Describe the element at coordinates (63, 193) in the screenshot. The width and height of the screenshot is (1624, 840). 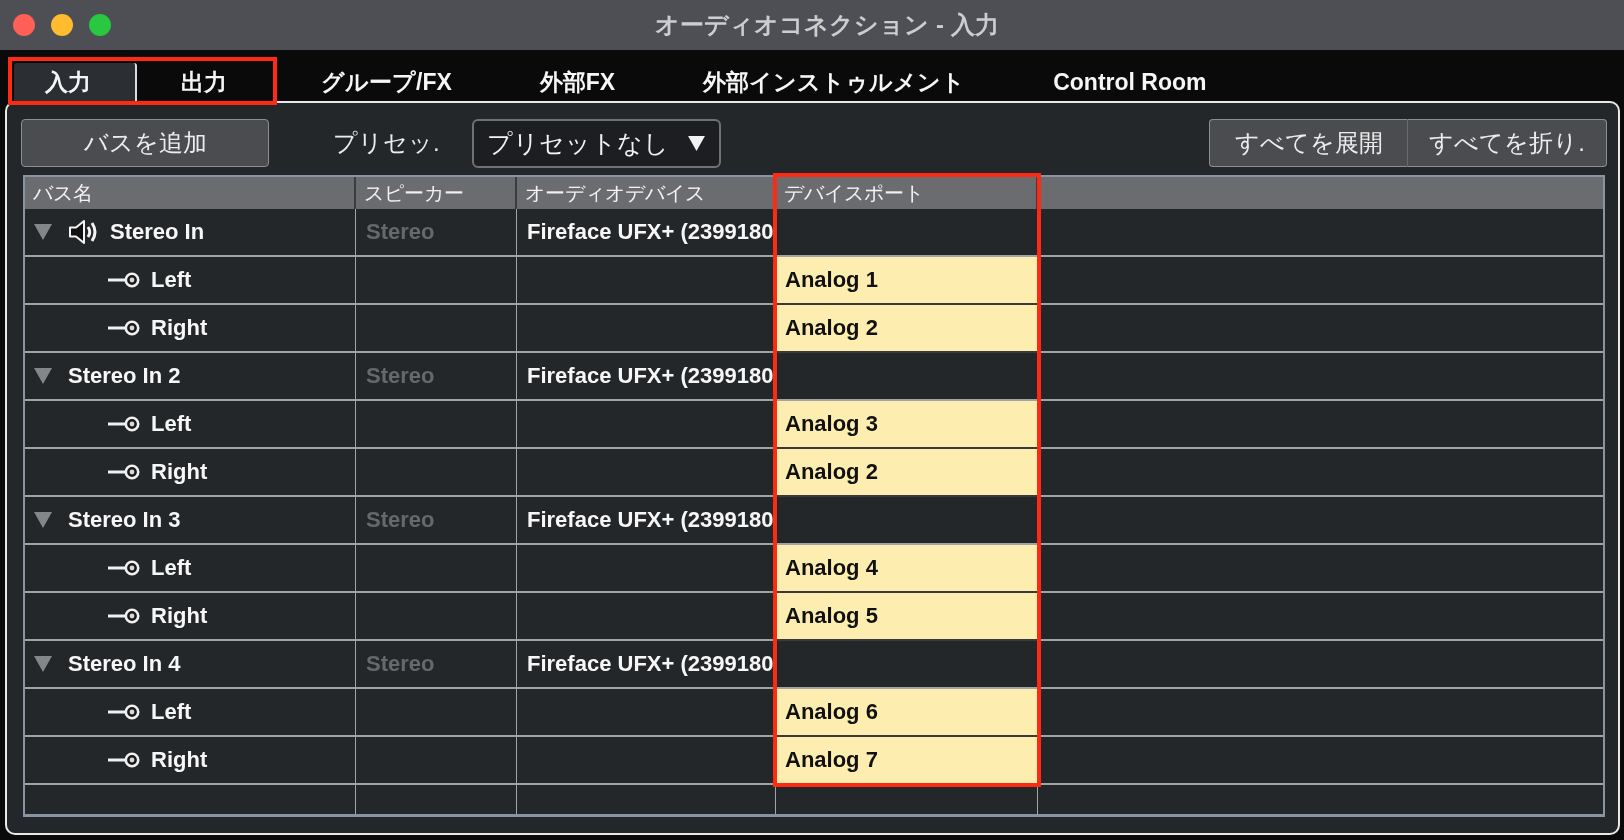
I see `column-header: バス名` at that location.